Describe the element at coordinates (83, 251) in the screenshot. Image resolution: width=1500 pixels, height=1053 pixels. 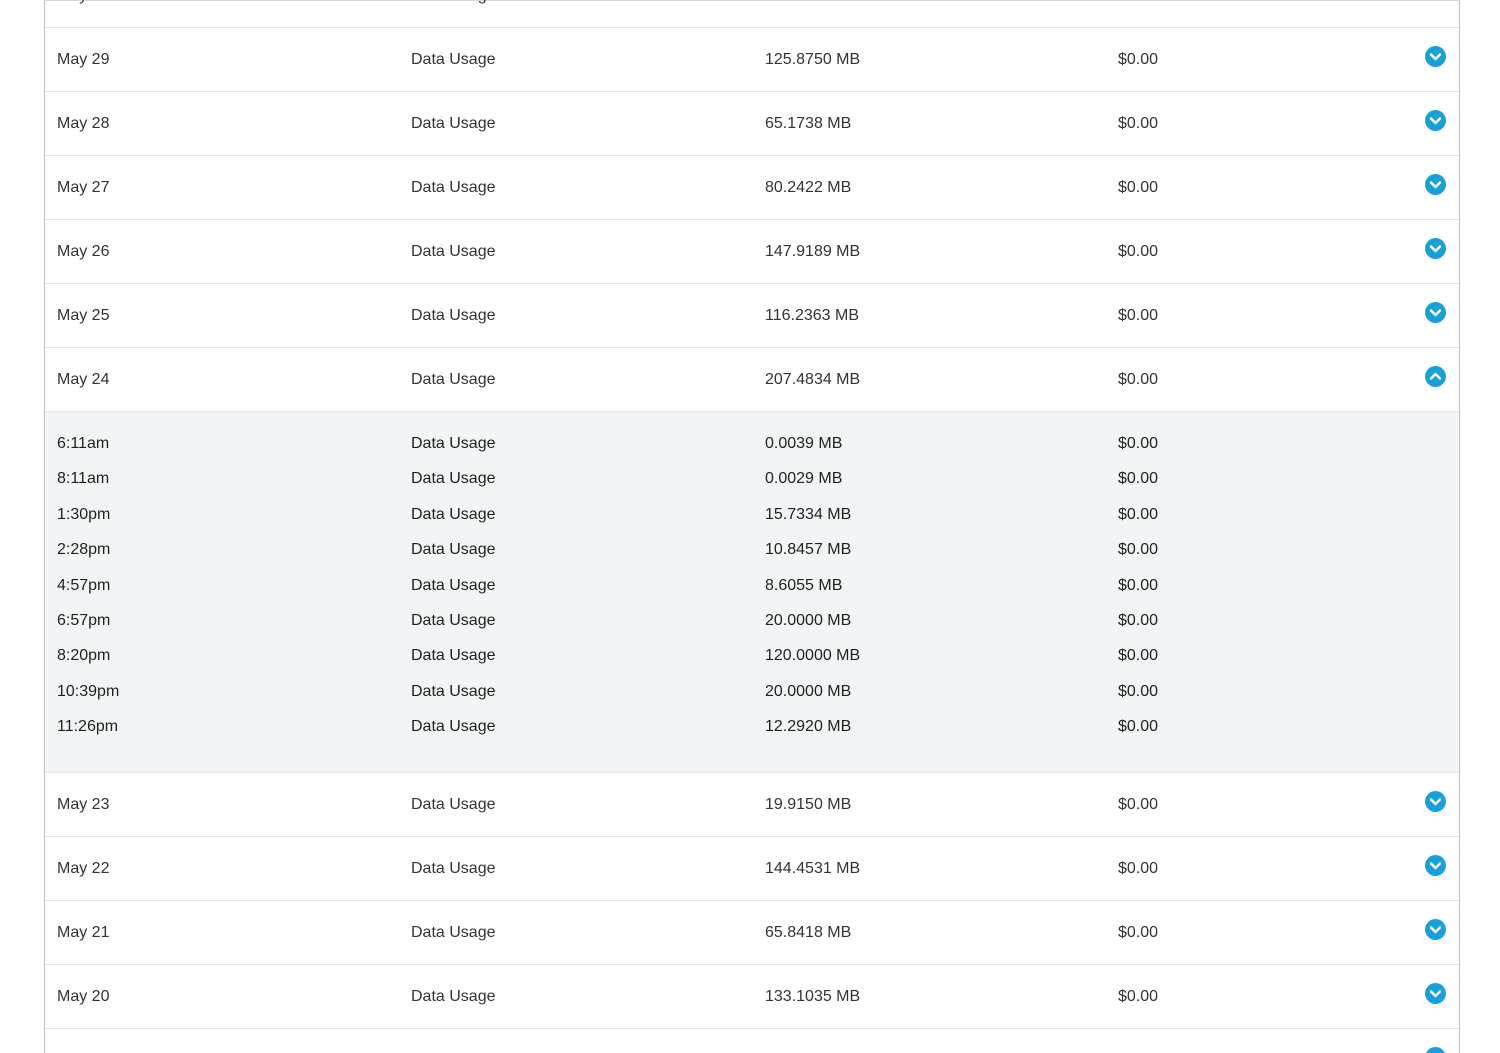
I see `usage-date: May 26` at that location.